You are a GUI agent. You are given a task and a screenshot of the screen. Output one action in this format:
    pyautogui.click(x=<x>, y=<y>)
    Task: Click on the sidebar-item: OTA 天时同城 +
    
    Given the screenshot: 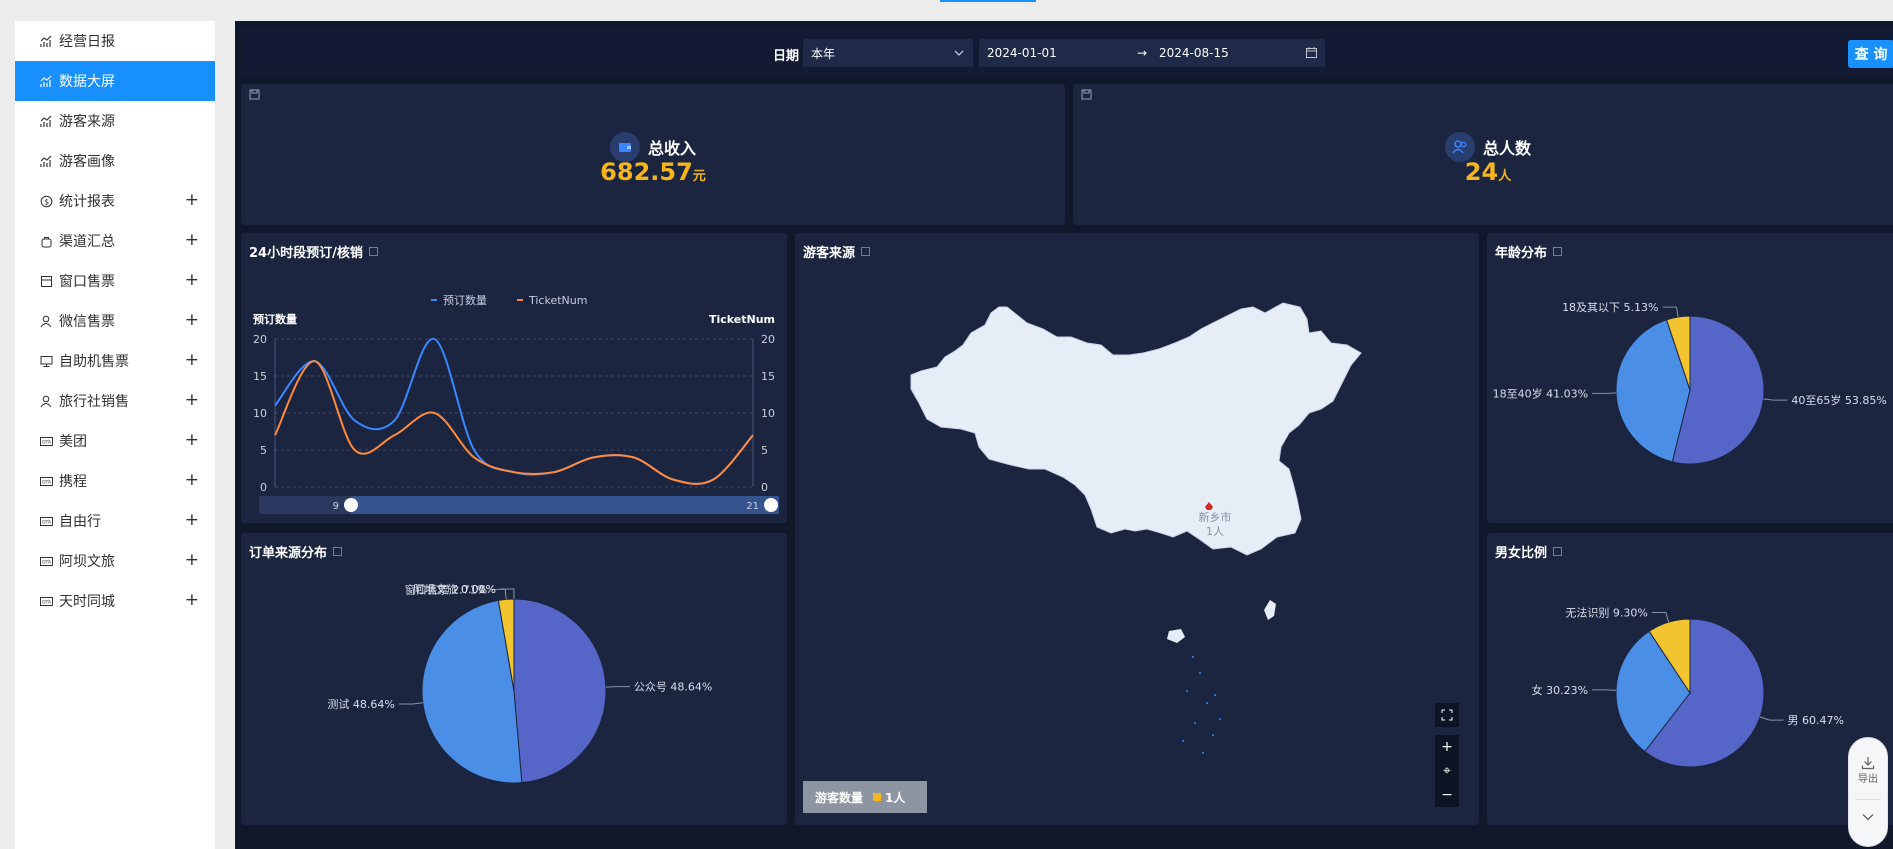 What is the action you would take?
    pyautogui.click(x=115, y=601)
    